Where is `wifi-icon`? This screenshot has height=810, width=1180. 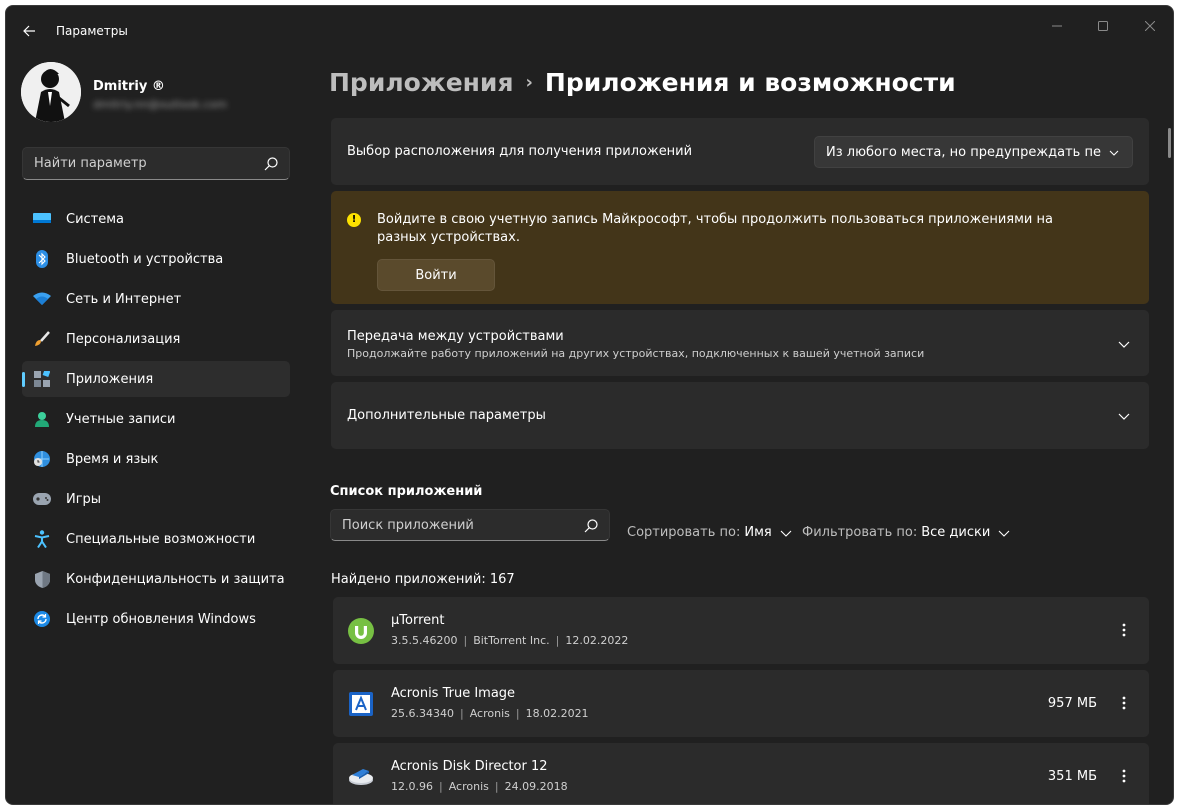 wifi-icon is located at coordinates (42, 299).